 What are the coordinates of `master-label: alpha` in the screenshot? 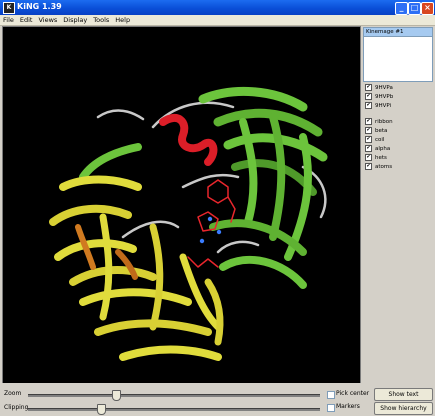 It's located at (383, 149).